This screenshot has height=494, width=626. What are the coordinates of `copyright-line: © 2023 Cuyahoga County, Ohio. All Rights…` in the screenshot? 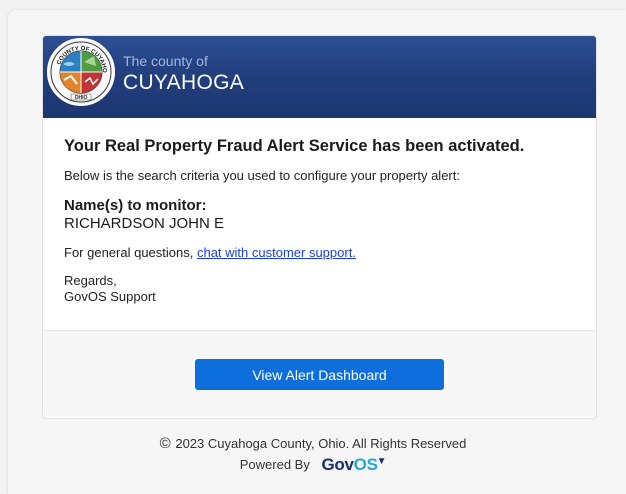 It's located at (313, 443).